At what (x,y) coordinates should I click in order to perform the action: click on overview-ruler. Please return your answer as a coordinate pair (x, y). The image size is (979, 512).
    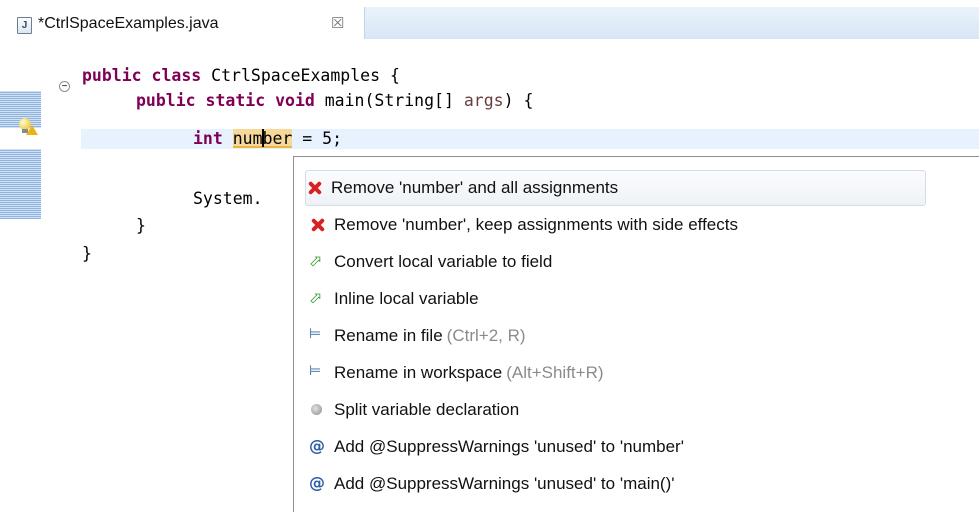
    Looking at the image, I should click on (20, 155).